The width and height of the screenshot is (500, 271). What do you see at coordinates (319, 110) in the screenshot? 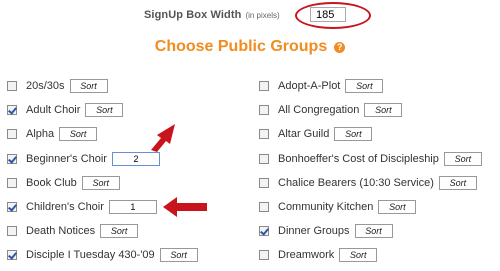
I see `group-label: All Congregation` at bounding box center [319, 110].